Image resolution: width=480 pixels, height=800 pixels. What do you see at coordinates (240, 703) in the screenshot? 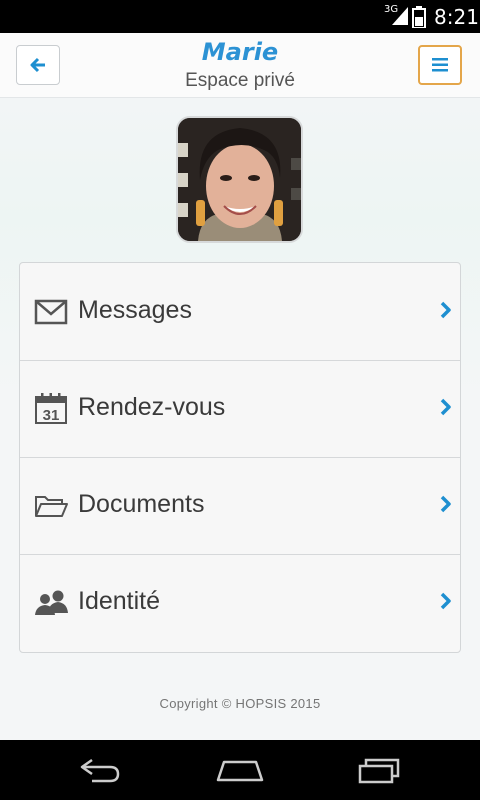
I see `copyright-text: Copyright © HOPSIS 2015` at bounding box center [240, 703].